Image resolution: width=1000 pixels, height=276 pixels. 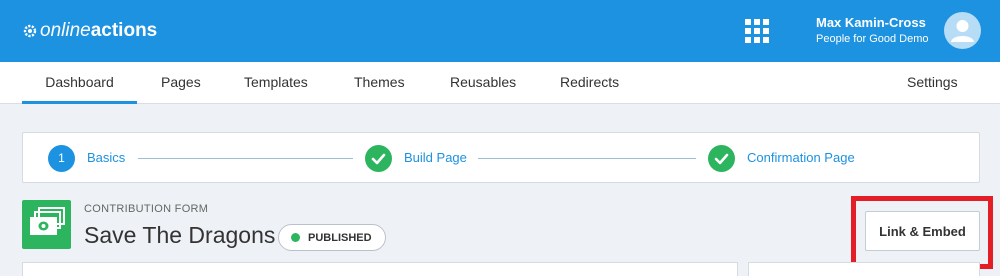 I want to click on step-2-check, so click(x=378, y=158).